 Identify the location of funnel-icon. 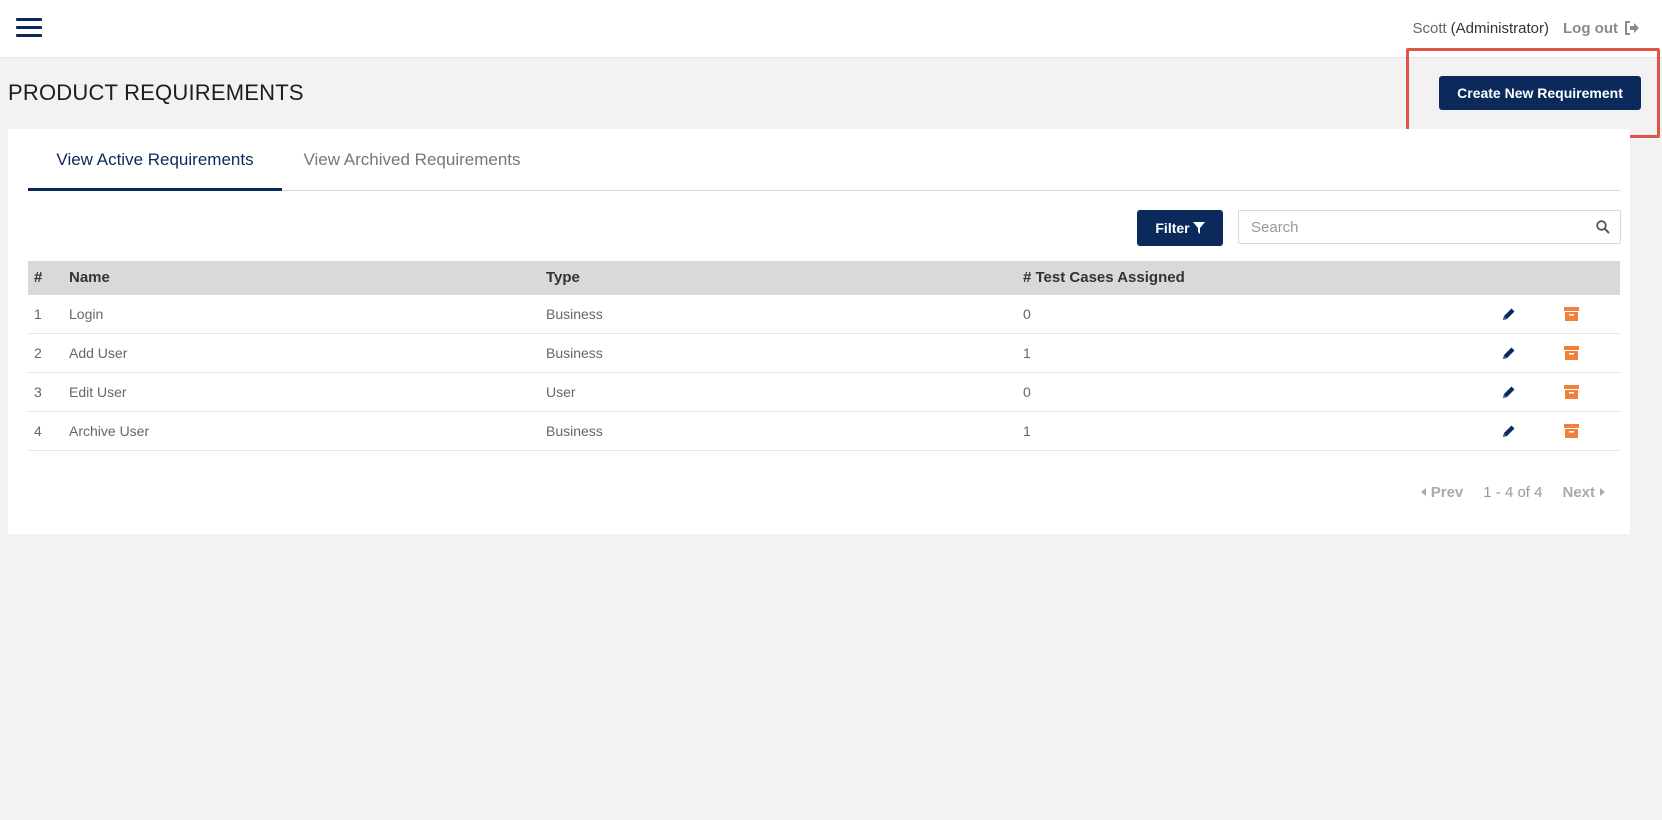
(1198, 228).